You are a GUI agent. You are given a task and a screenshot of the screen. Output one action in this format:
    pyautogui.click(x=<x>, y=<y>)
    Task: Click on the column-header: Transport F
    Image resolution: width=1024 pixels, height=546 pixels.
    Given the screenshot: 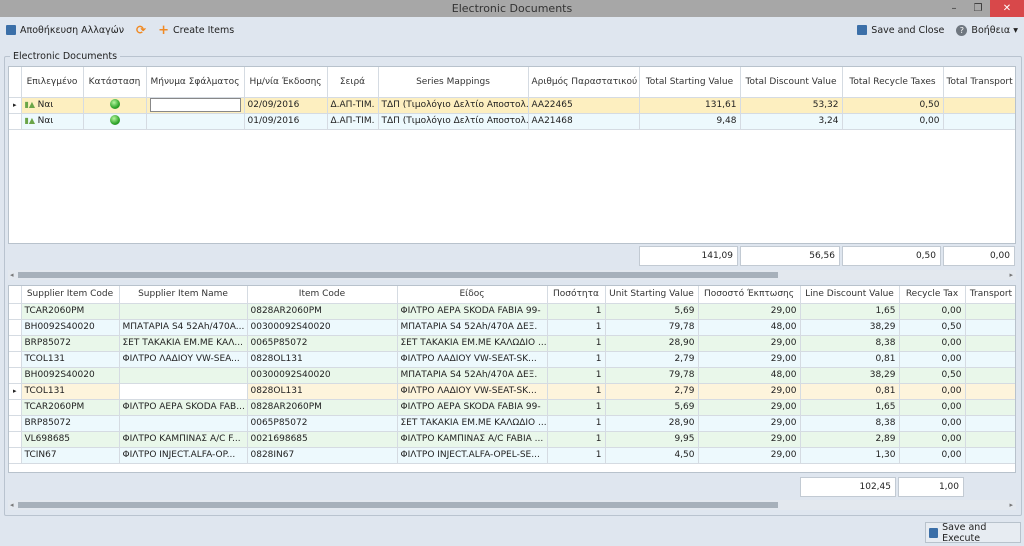 What is the action you would take?
    pyautogui.click(x=990, y=295)
    